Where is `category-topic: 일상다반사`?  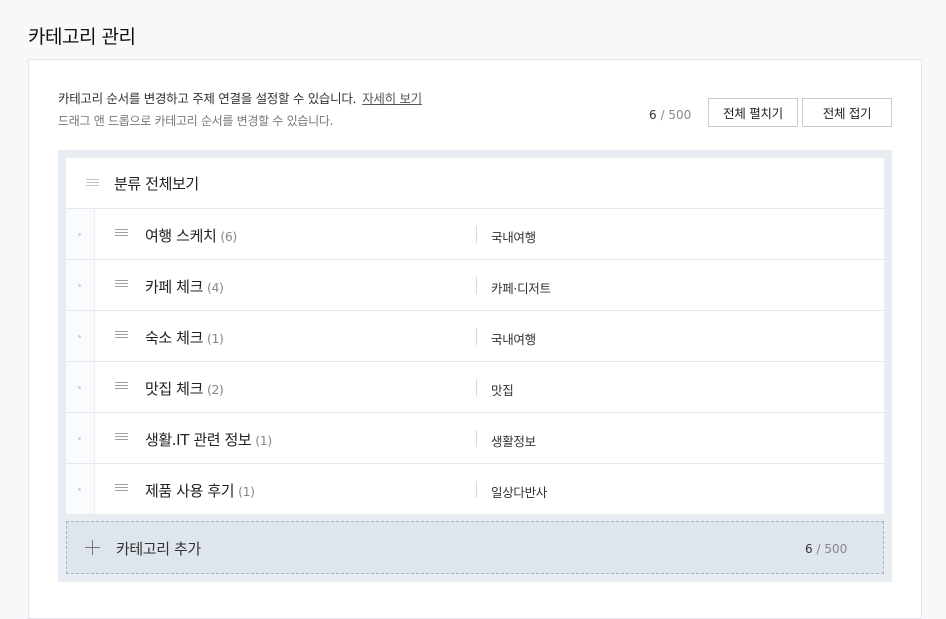
category-topic: 일상다반사 is located at coordinates (519, 491).